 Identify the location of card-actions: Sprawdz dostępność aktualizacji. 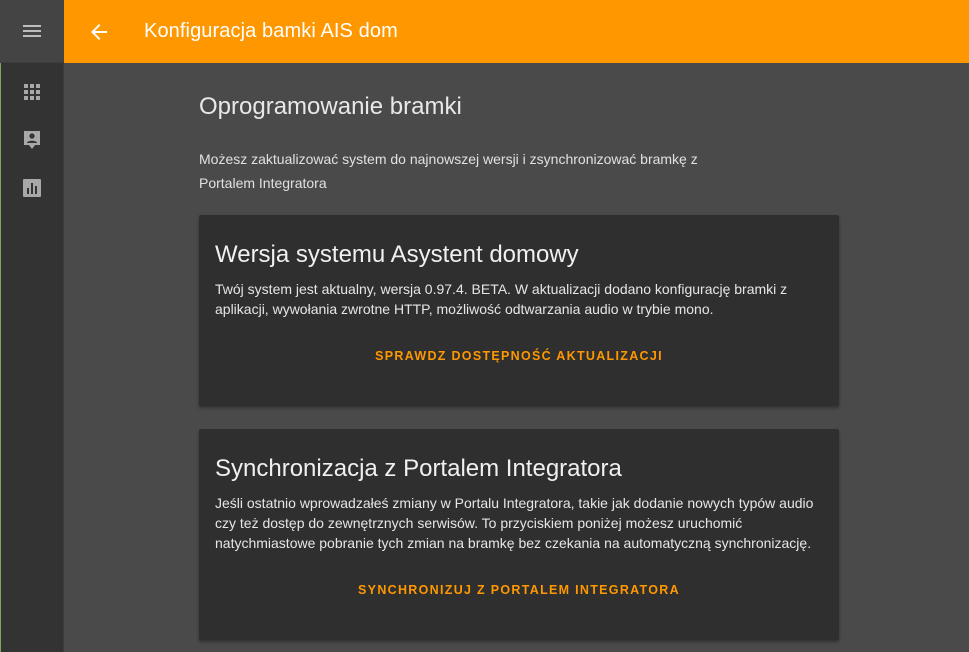
(519, 356).